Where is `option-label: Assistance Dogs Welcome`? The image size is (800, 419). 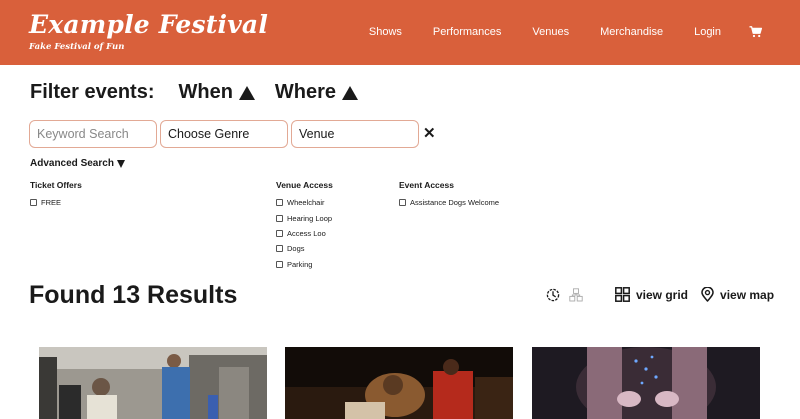 option-label: Assistance Dogs Welcome is located at coordinates (455, 203).